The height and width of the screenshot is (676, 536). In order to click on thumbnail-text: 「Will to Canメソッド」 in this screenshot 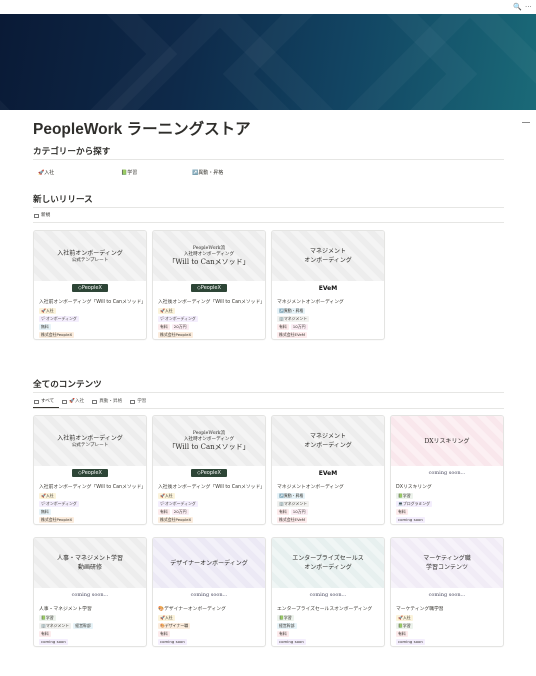, I will do `click(209, 261)`.